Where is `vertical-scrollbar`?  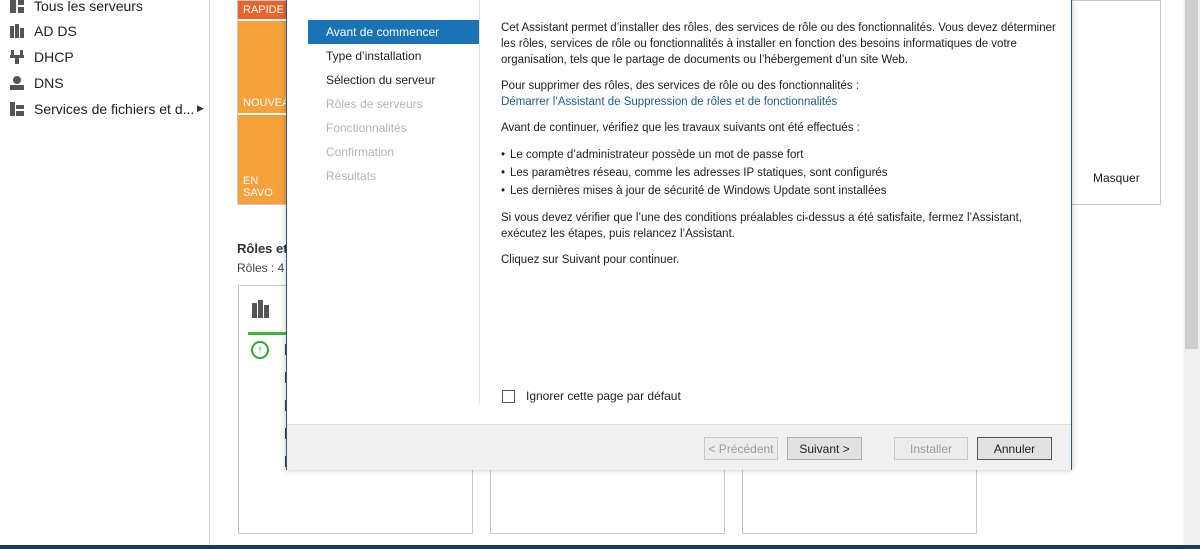 vertical-scrollbar is located at coordinates (1191, 274).